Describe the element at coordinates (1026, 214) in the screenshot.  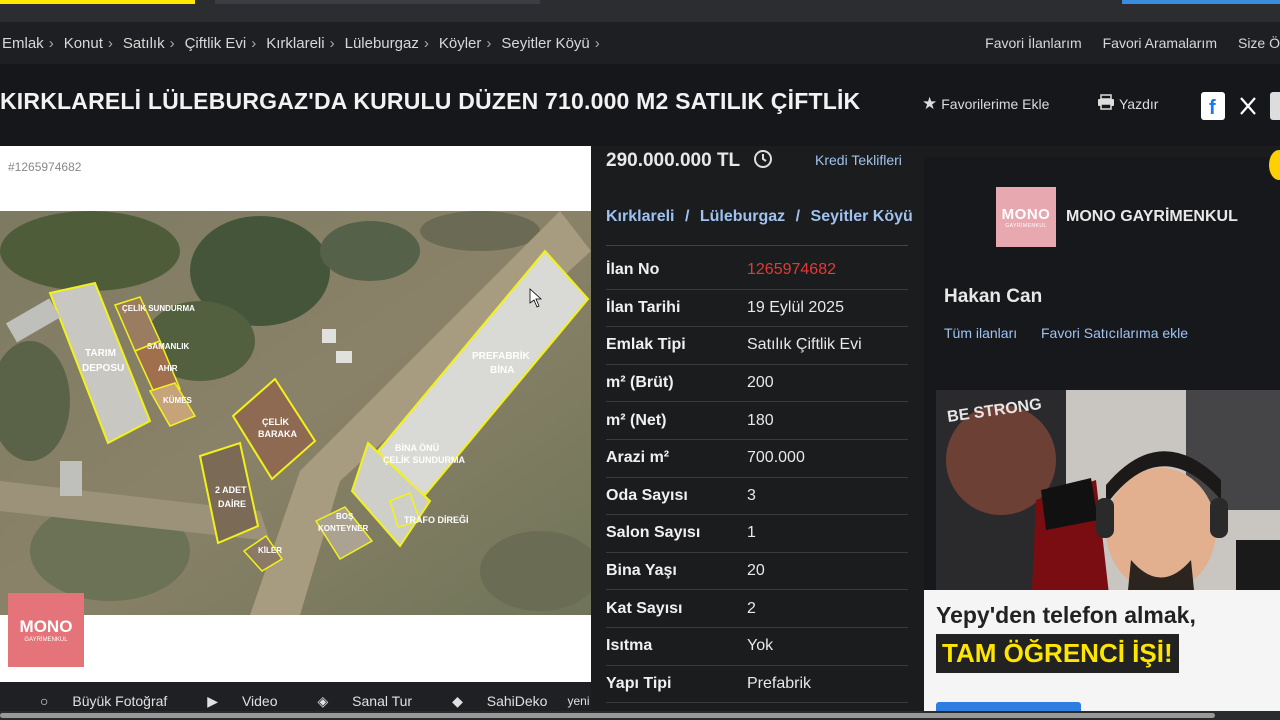
I see `seller-logo-text: MONO` at that location.